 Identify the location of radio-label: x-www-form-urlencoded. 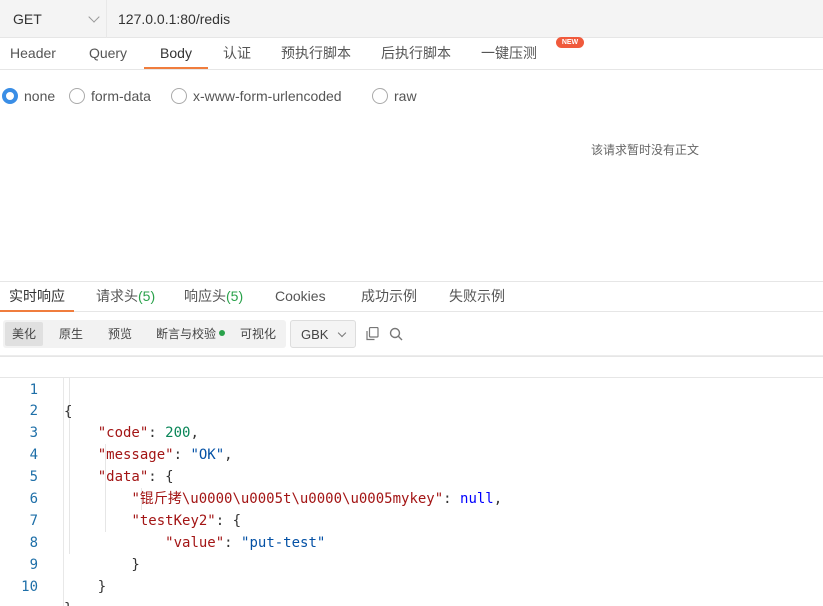
(267, 96).